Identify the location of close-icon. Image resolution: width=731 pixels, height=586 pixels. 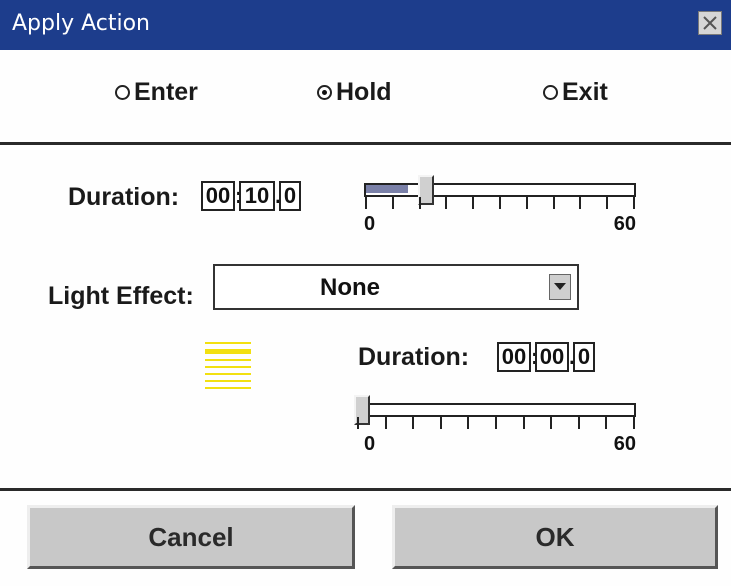
(710, 23).